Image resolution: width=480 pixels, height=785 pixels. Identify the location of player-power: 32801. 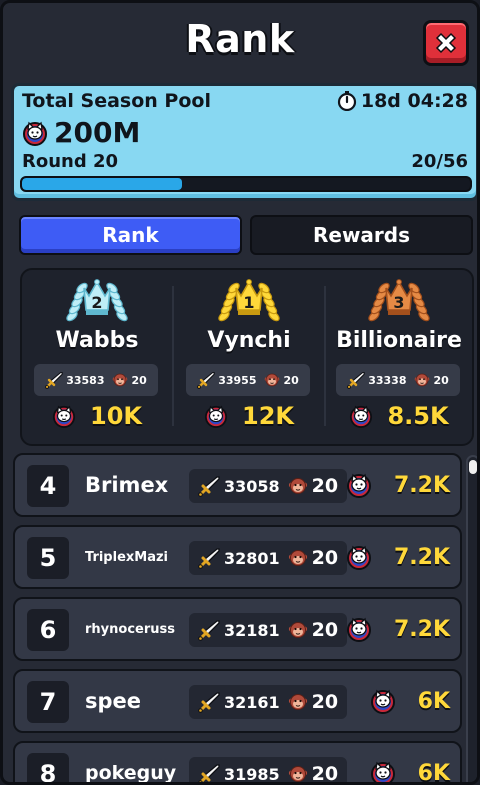
(251, 558).